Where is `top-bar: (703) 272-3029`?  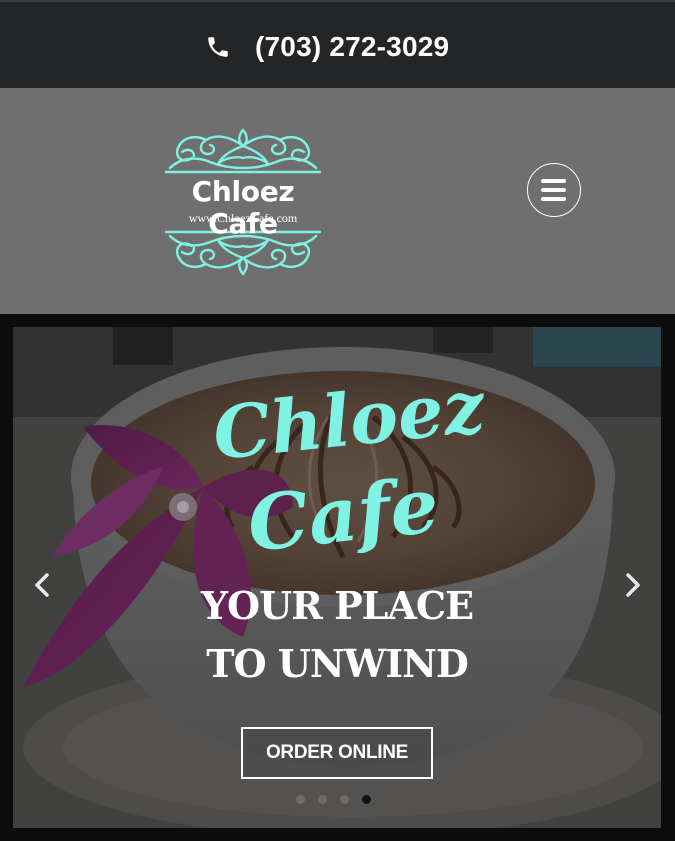 top-bar: (703) 272-3029 is located at coordinates (337, 44).